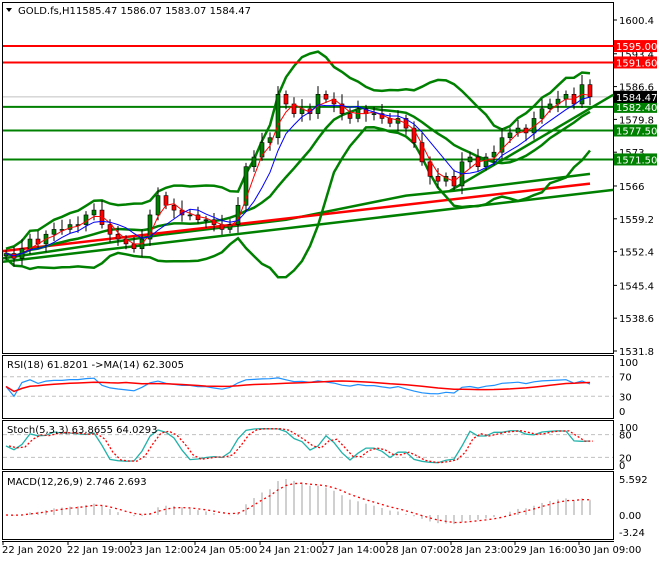 The image size is (660, 564). Describe the element at coordinates (636, 319) in the screenshot. I see `price-tick-label: 1538.6` at that location.